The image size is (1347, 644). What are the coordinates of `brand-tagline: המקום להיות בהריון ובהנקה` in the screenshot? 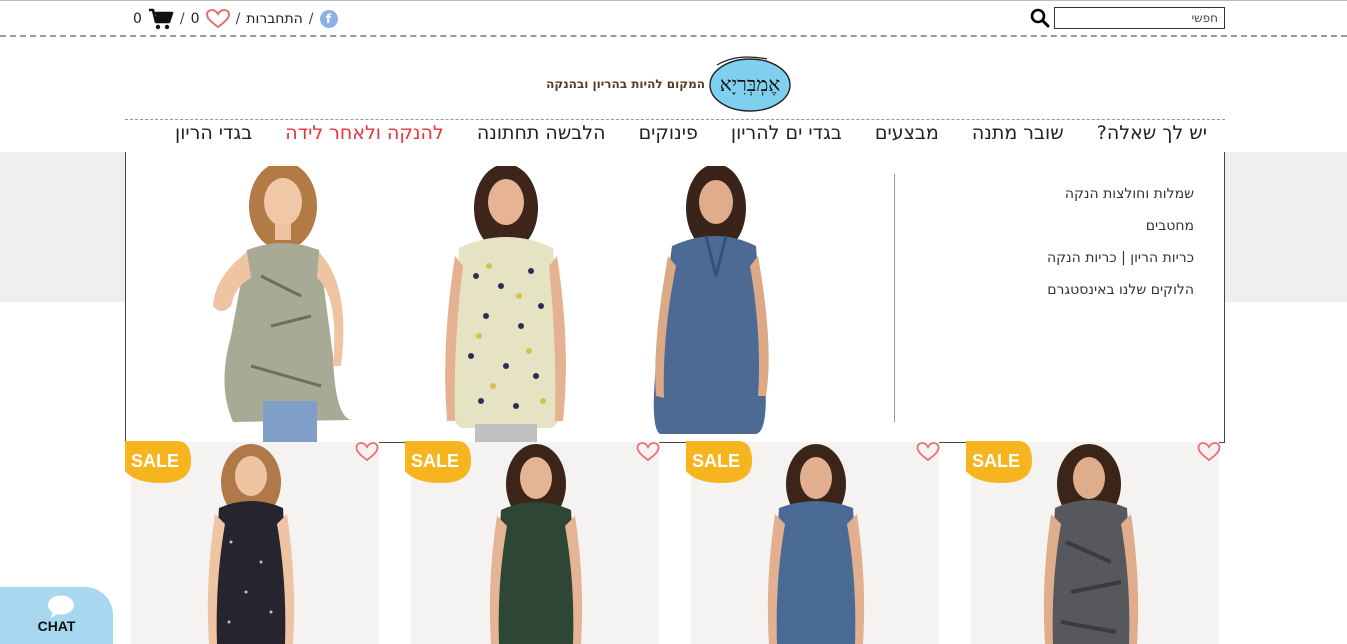 It's located at (625, 84).